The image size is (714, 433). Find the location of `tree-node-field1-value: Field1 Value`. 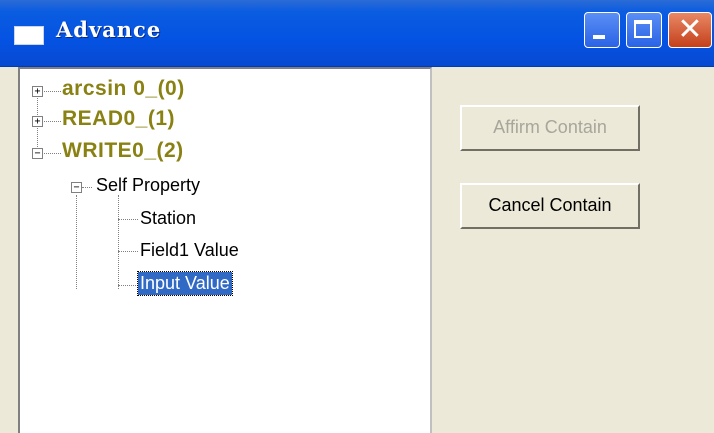

tree-node-field1-value: Field1 Value is located at coordinates (189, 250).